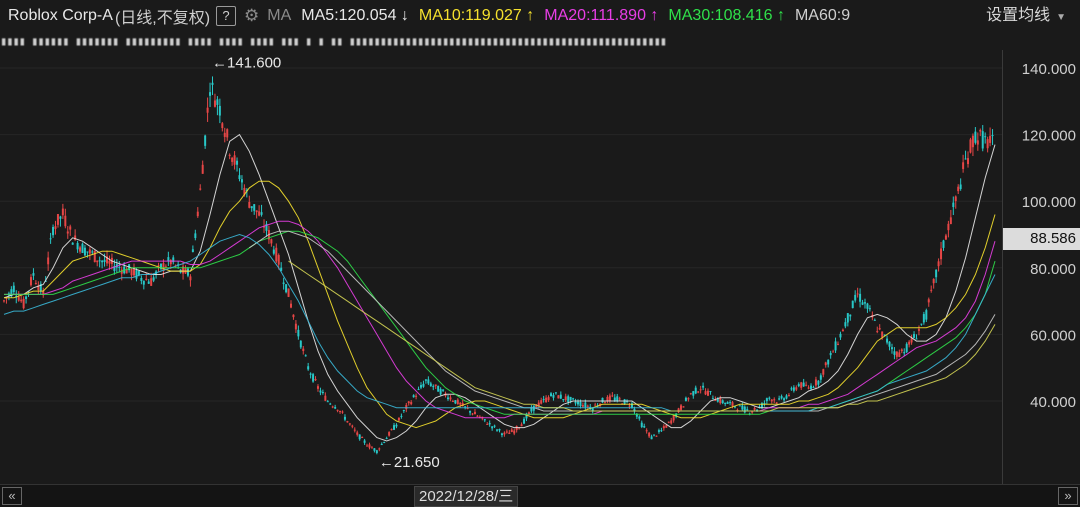 The image size is (1080, 507). I want to click on gear-icon: ⚙, so click(251, 16).